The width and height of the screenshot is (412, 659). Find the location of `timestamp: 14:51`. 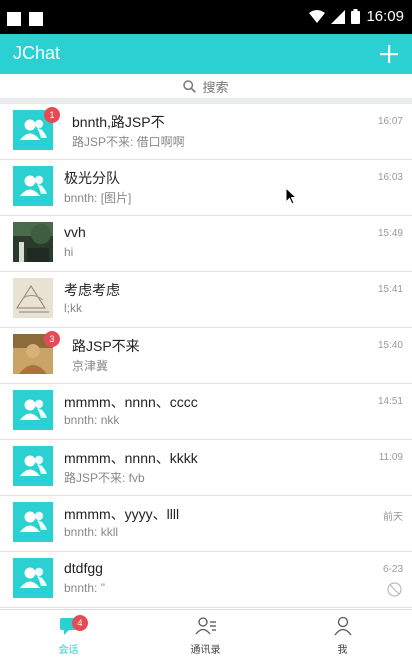

timestamp: 14:51 is located at coordinates (390, 401).